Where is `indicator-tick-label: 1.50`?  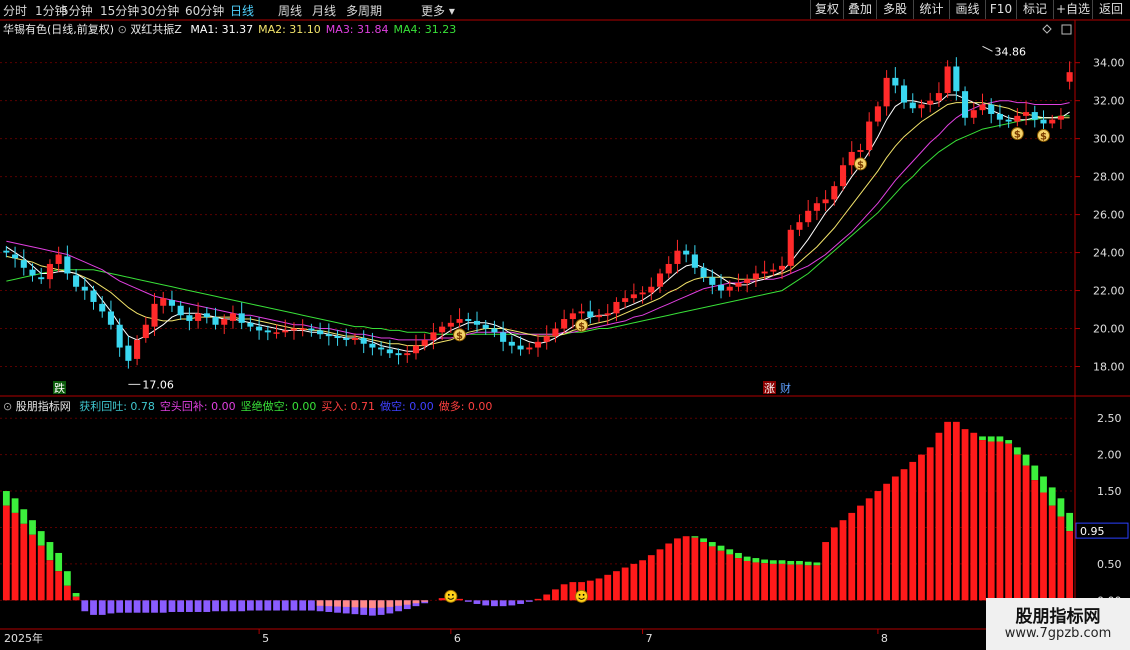 indicator-tick-label: 1.50 is located at coordinates (1109, 491).